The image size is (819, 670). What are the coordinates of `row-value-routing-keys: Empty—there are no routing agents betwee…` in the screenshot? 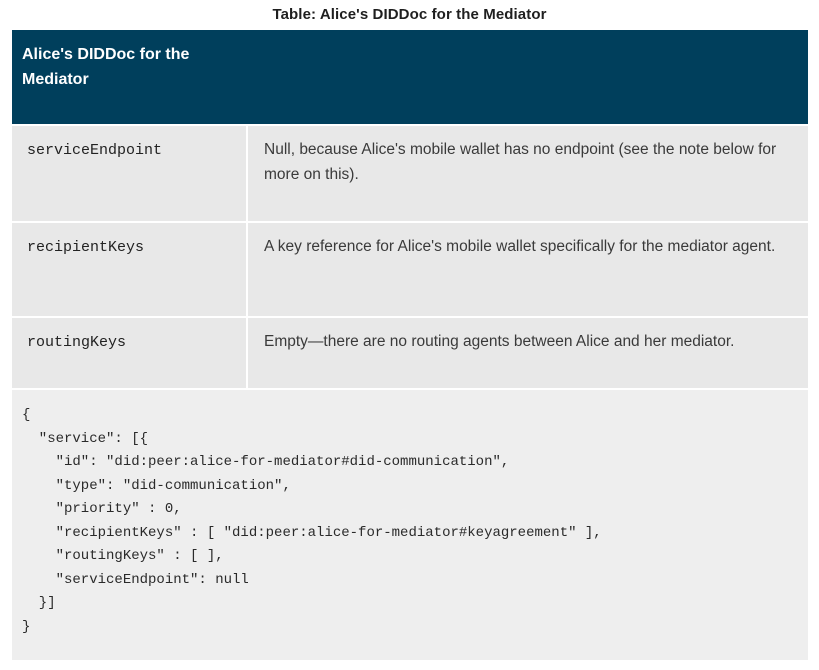 It's located at (499, 341).